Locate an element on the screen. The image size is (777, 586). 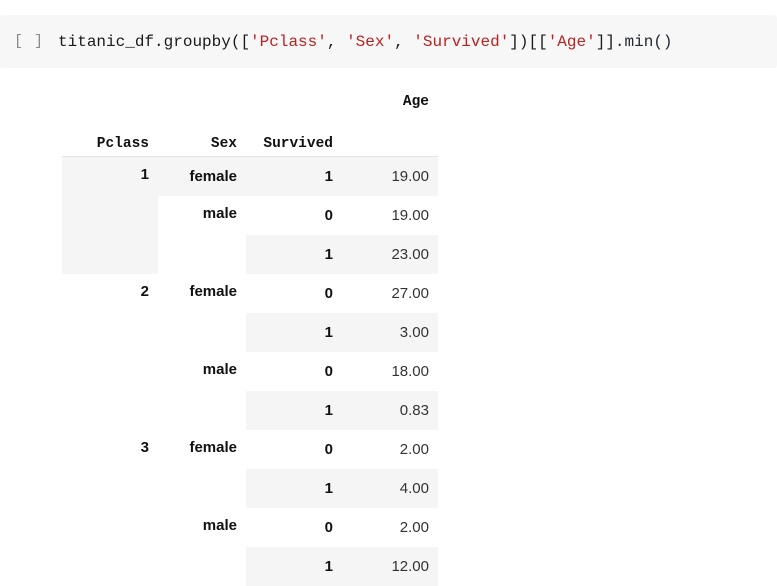
table-row: 2female027.00 is located at coordinates (250, 293).